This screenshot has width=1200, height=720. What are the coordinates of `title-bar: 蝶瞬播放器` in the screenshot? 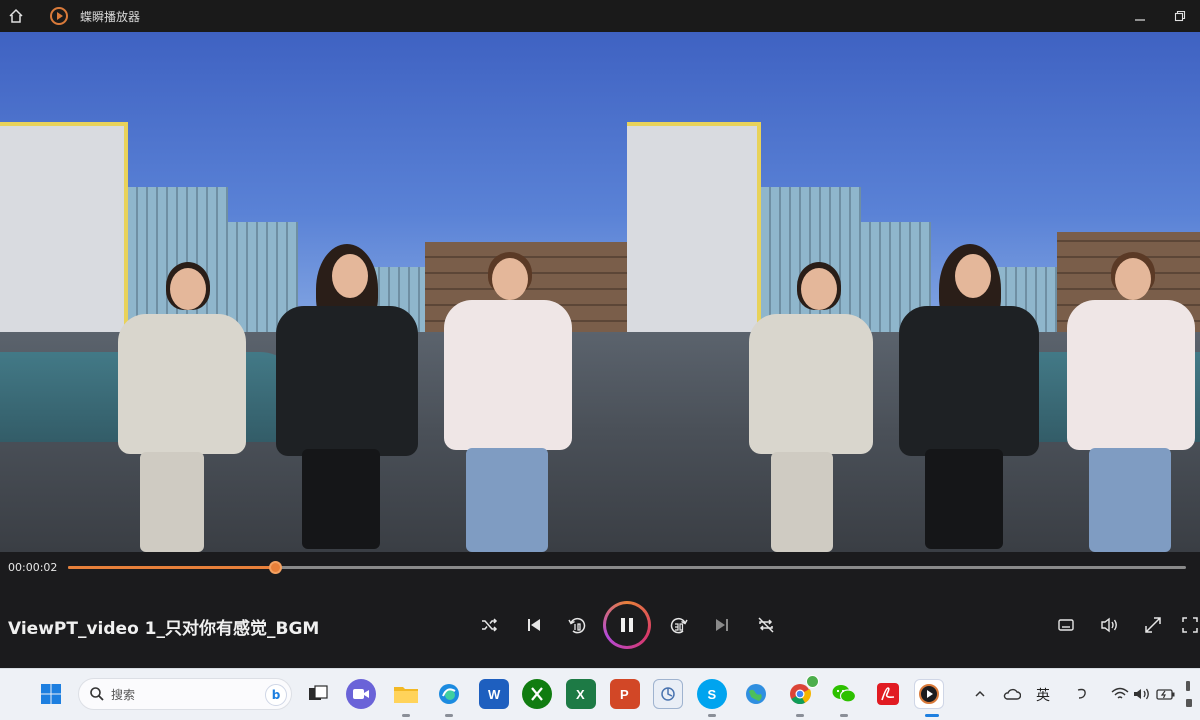 It's located at (600, 16).